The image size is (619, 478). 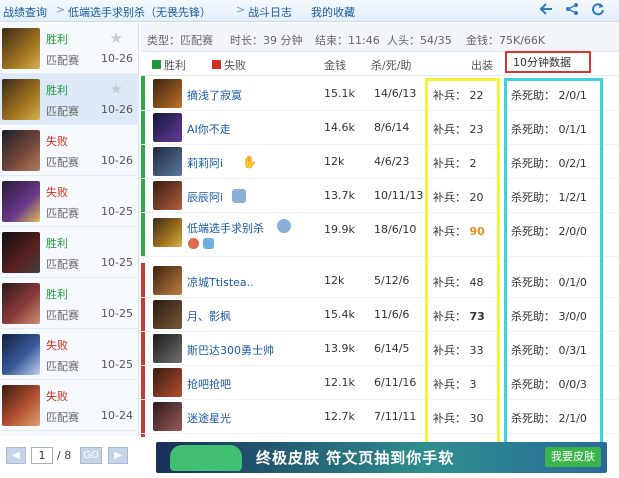 I want to click on breadcrumb-player: 低端选手求别杀（无畏先锋）, so click(x=139, y=12).